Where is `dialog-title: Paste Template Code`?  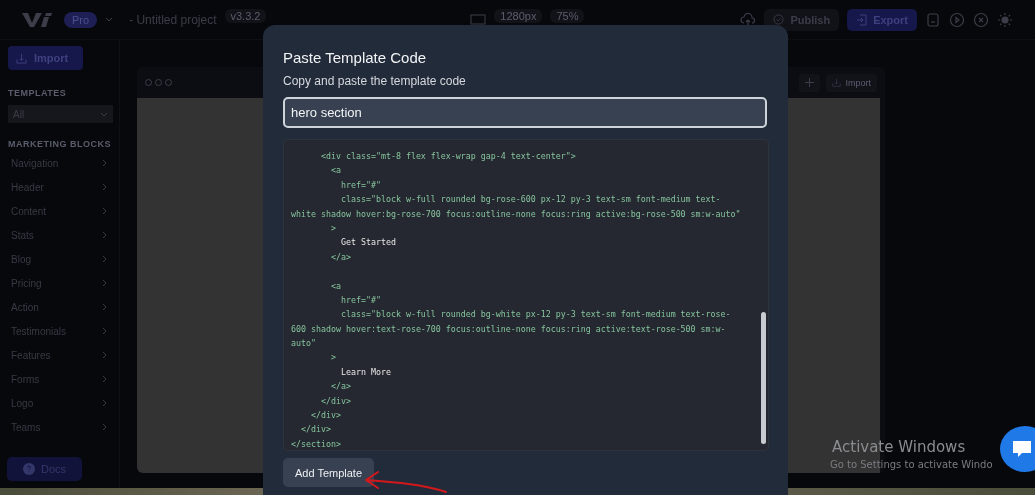
dialog-title: Paste Template Code is located at coordinates (355, 57).